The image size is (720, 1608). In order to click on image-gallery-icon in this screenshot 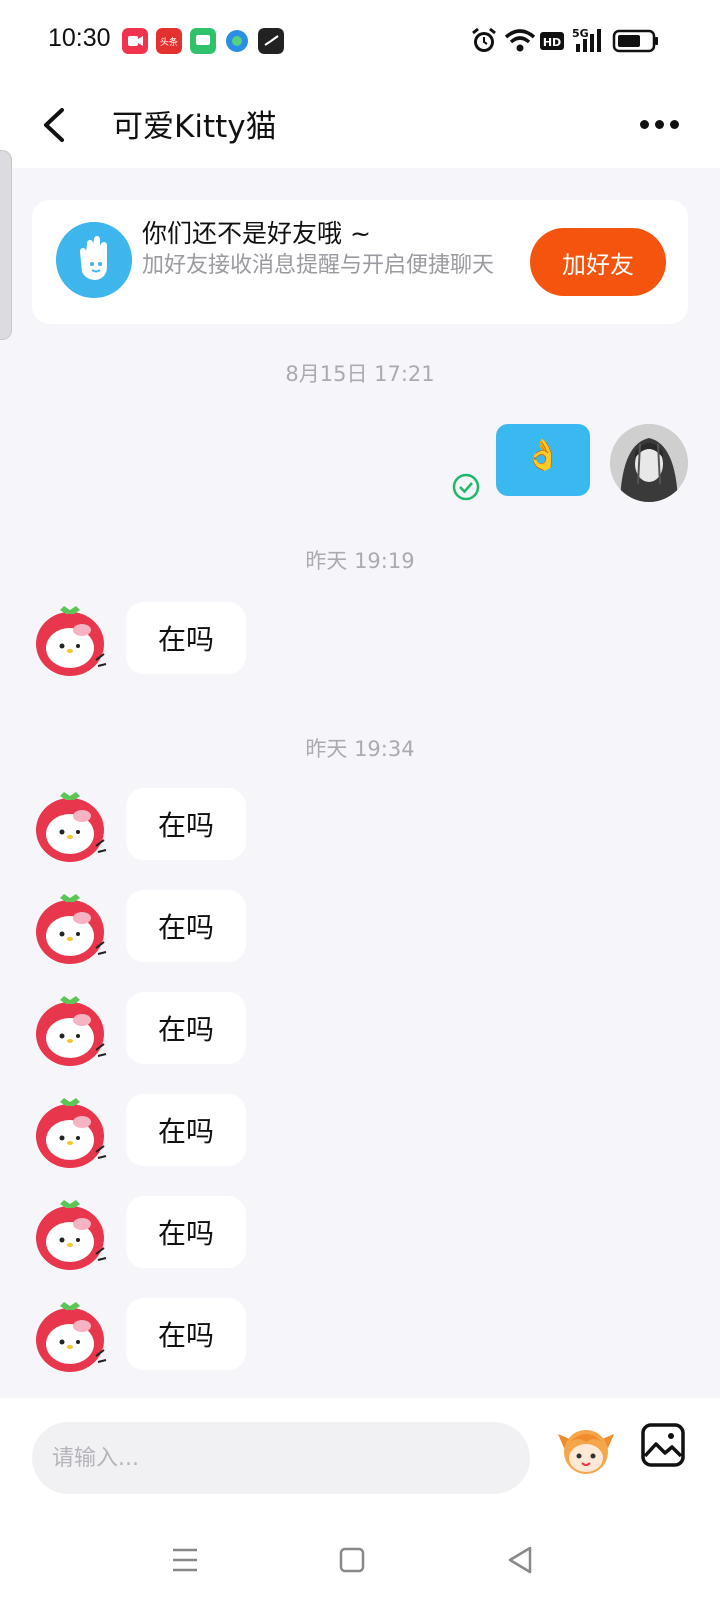, I will do `click(663, 1445)`.